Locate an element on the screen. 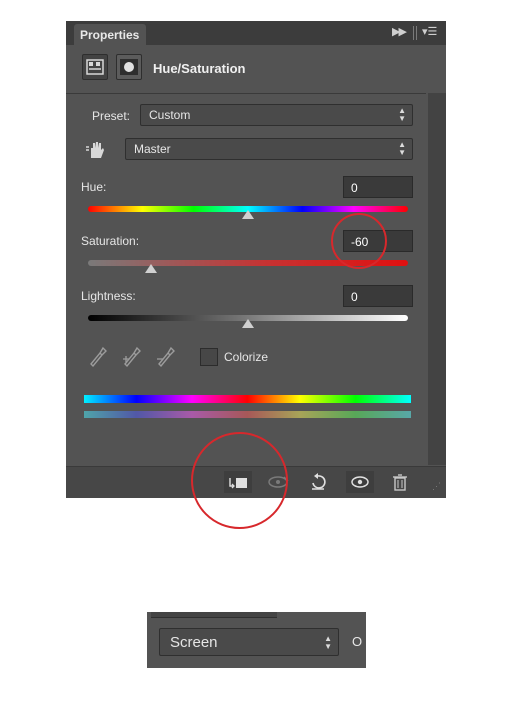 The height and width of the screenshot is (702, 505). colorize-label: Colorize is located at coordinates (246, 357).